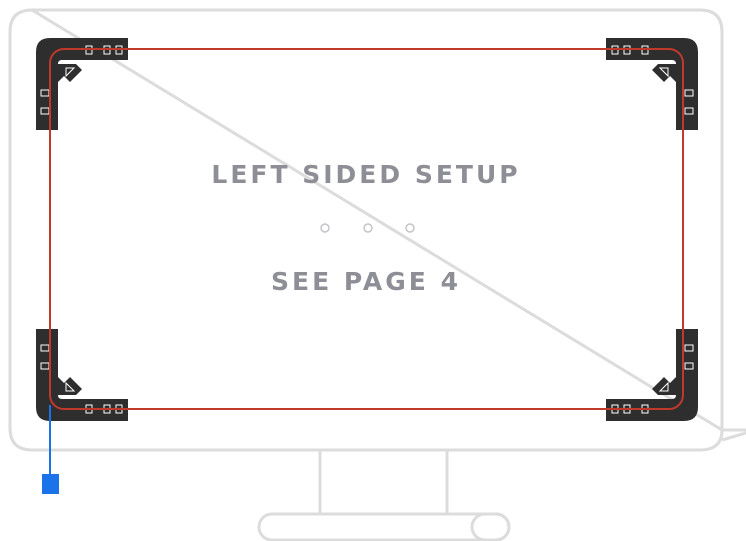 This screenshot has height=541, width=746. What do you see at coordinates (490, 526) in the screenshot?
I see `monitor-stand-foot` at bounding box center [490, 526].